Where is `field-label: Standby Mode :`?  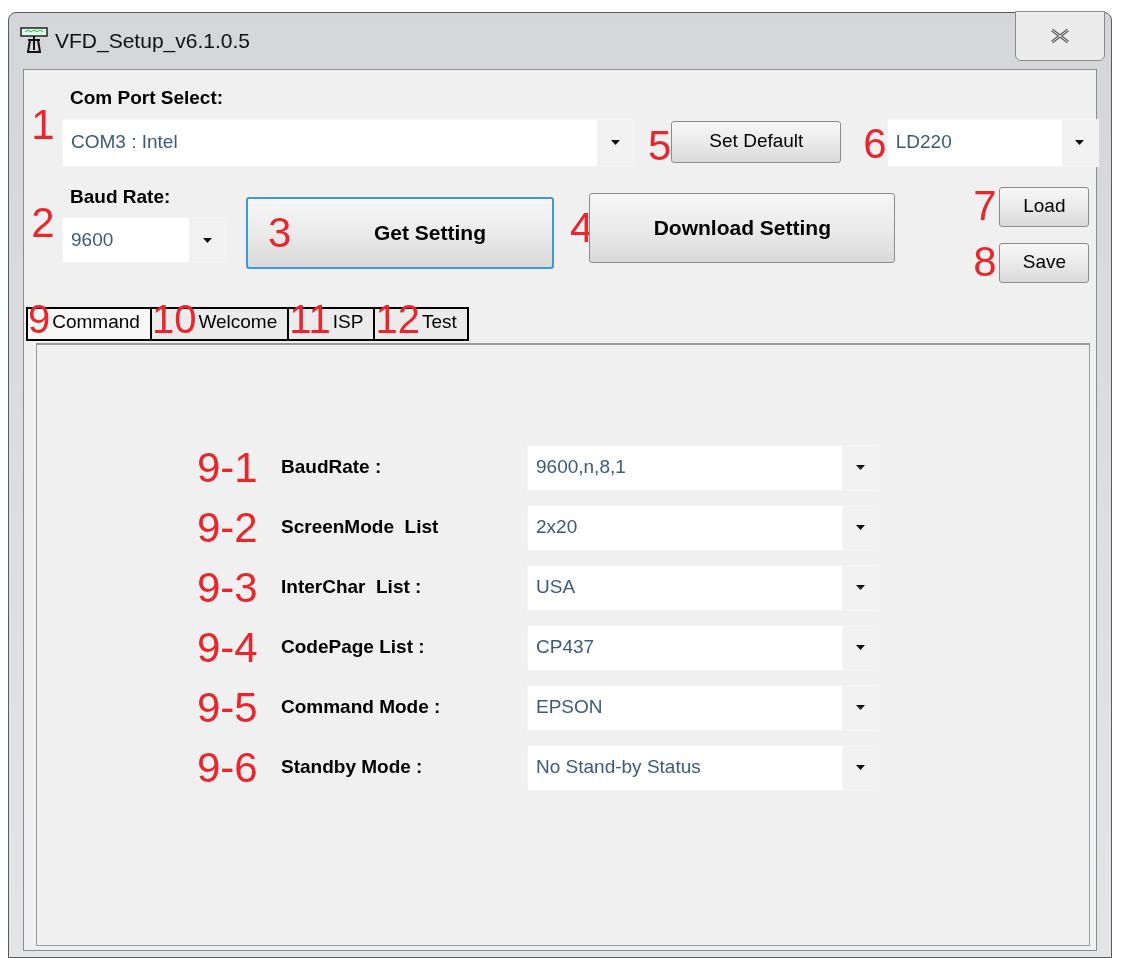 field-label: Standby Mode : is located at coordinates (352, 767).